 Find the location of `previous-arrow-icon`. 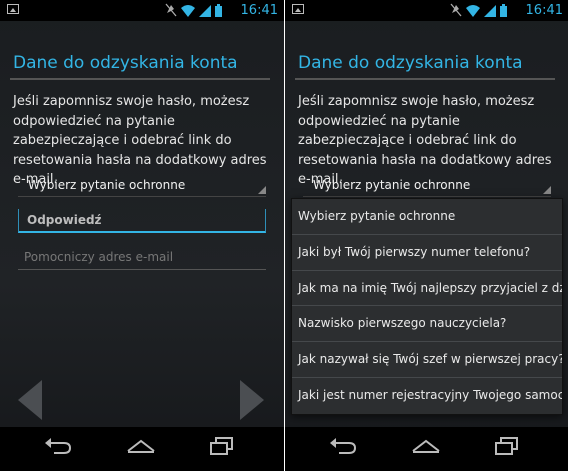

previous-arrow-icon is located at coordinates (30, 400).